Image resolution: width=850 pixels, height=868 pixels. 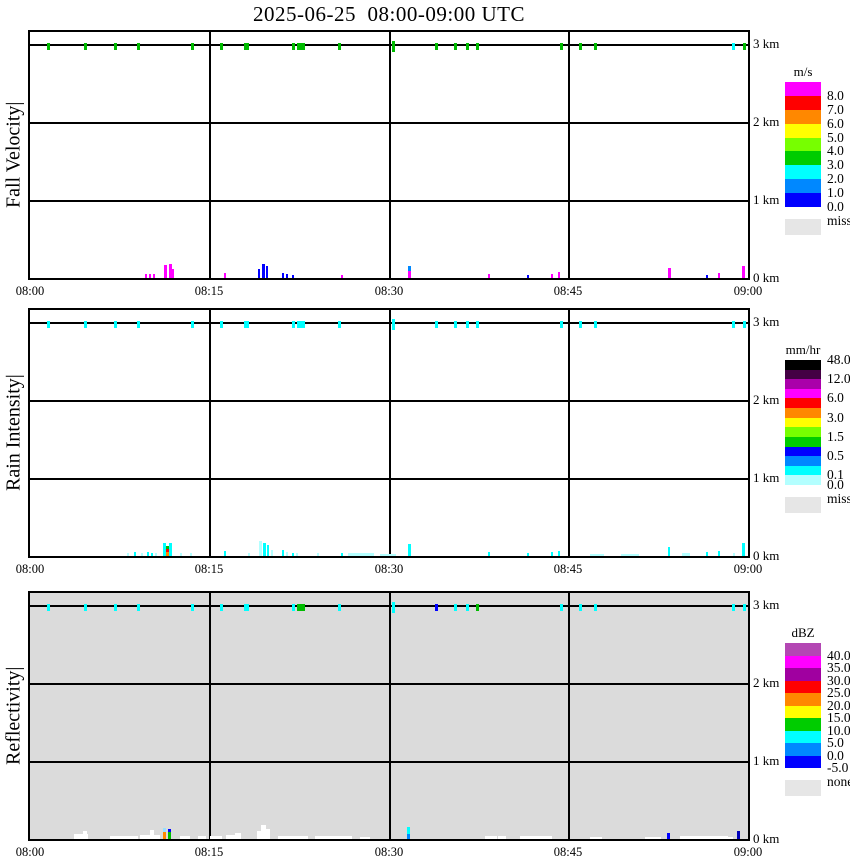 What do you see at coordinates (835, 417) in the screenshot?
I see `colorbar-tick-label: 3.0` at bounding box center [835, 417].